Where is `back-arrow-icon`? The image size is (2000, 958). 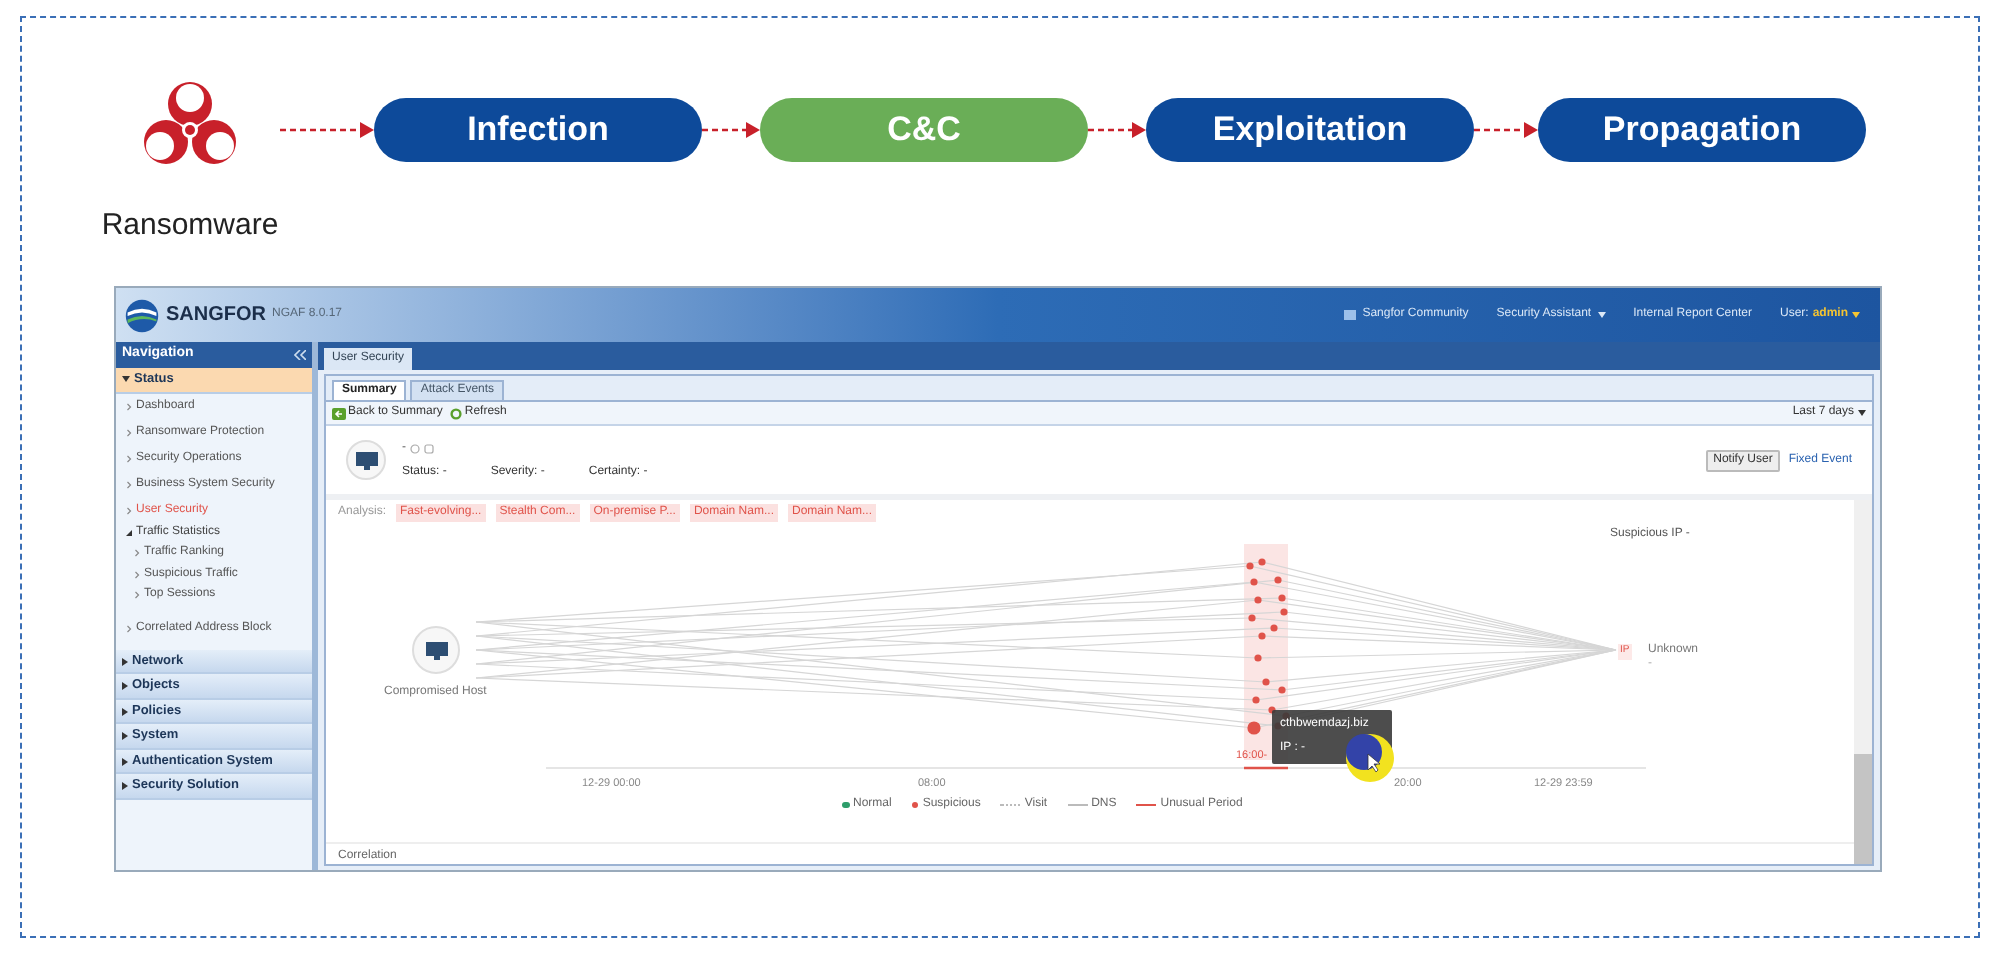 back-arrow-icon is located at coordinates (339, 413).